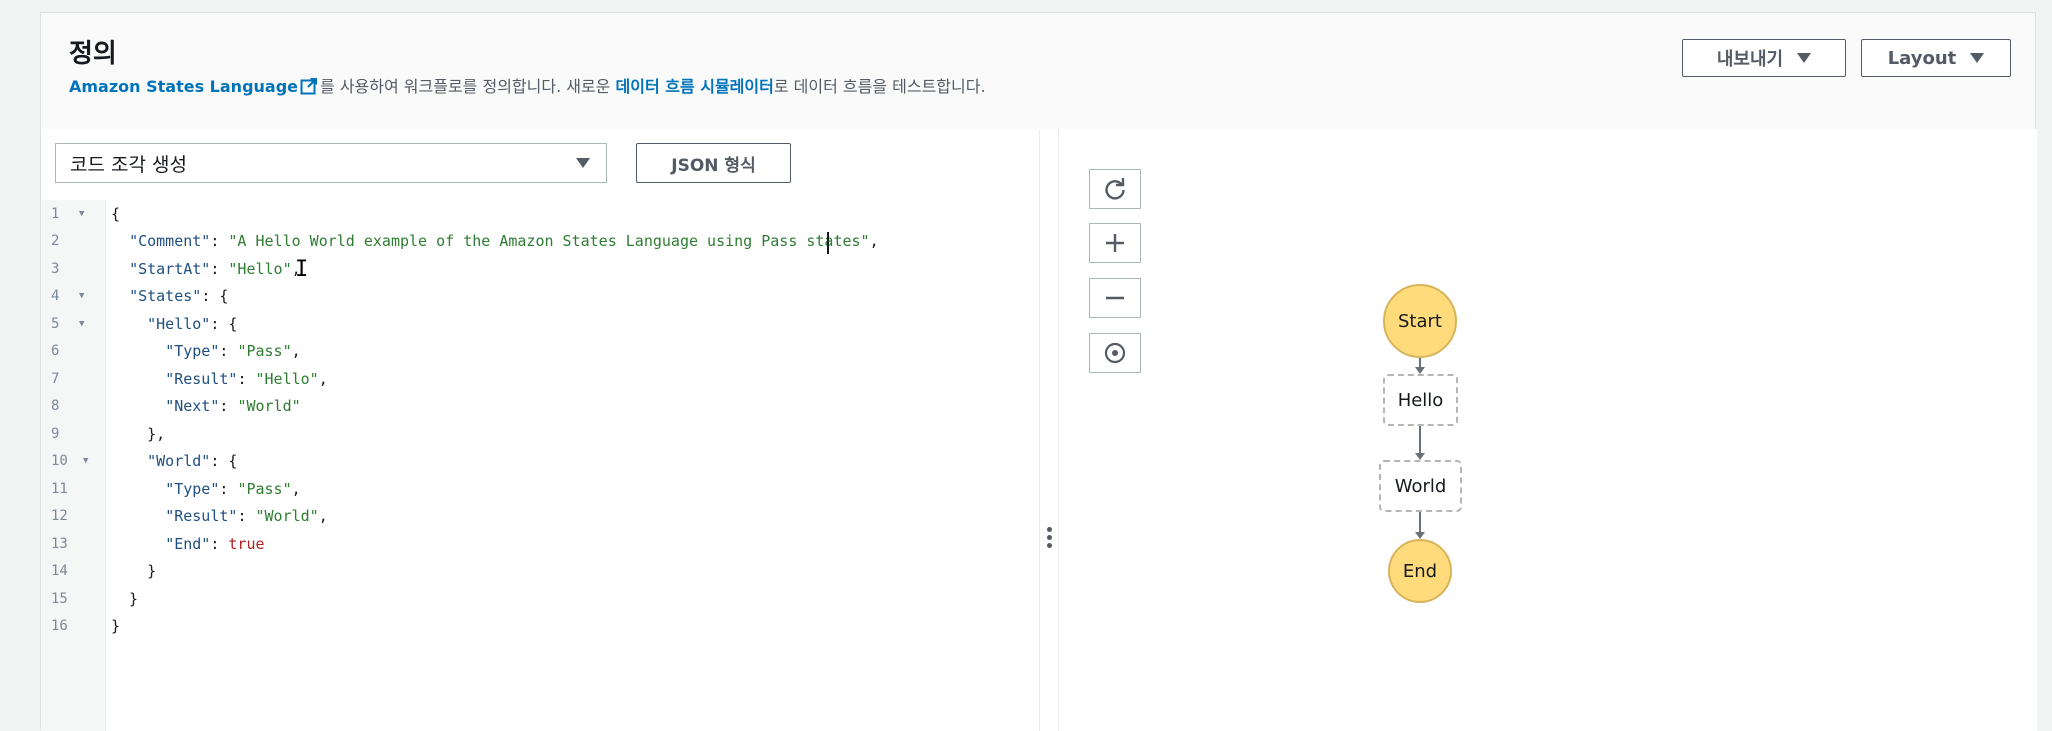 The width and height of the screenshot is (2052, 731). Describe the element at coordinates (55, 351) in the screenshot. I see `line-number: 6` at that location.